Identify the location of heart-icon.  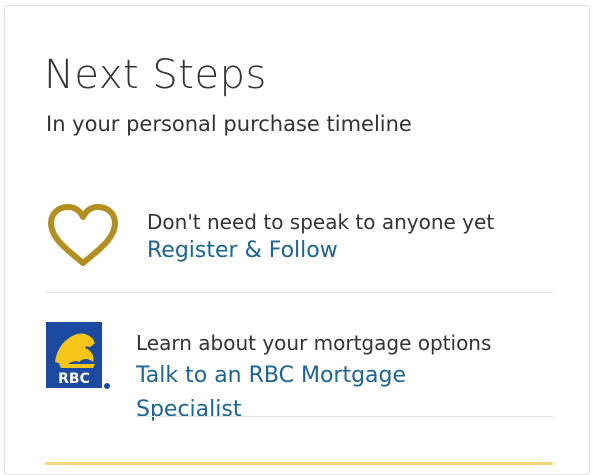
(83, 236).